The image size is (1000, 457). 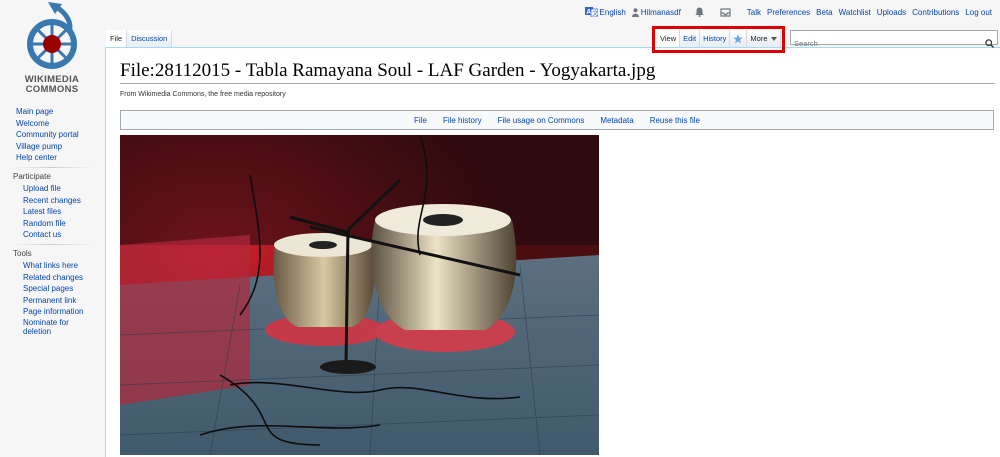 I want to click on watchlist-link: Watchlist, so click(x=855, y=12).